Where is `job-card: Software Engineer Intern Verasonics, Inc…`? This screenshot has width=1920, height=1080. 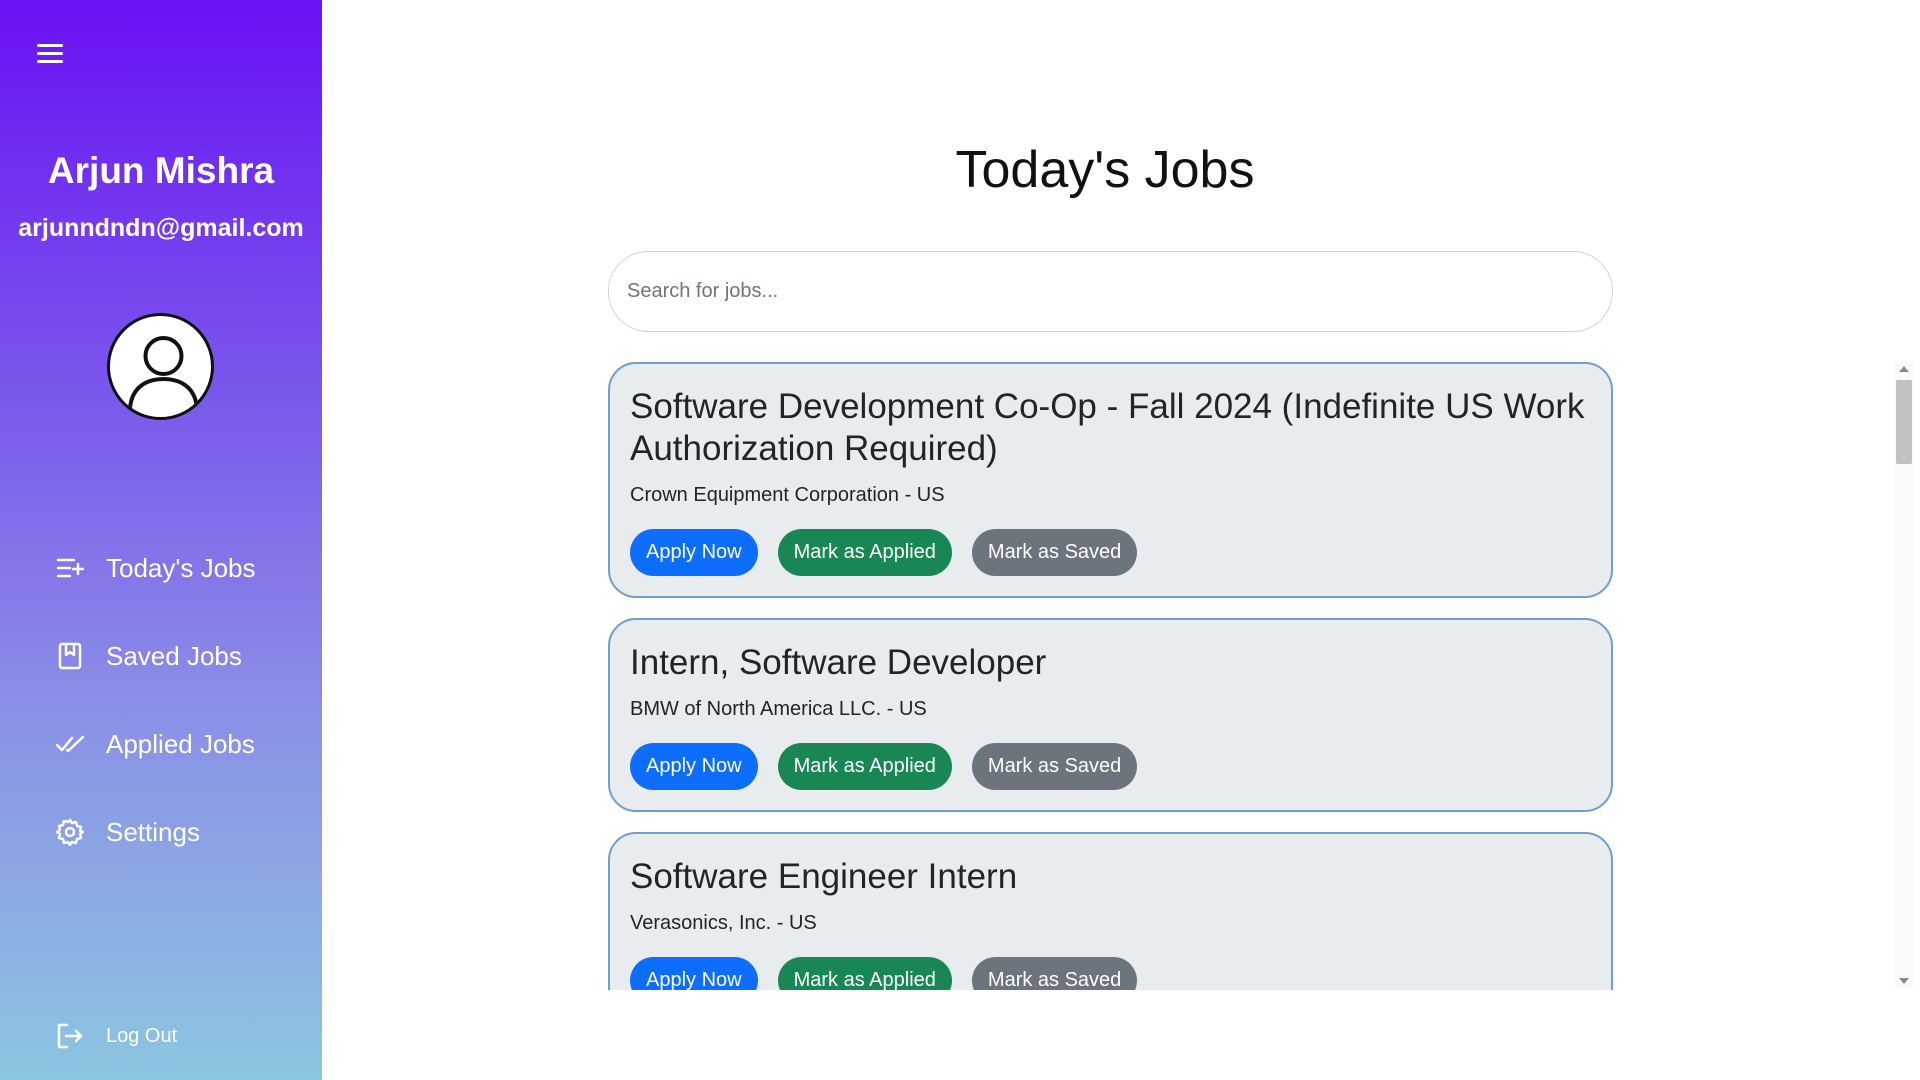
job-card: Software Engineer Intern Verasonics, Inc… is located at coordinates (1110, 911).